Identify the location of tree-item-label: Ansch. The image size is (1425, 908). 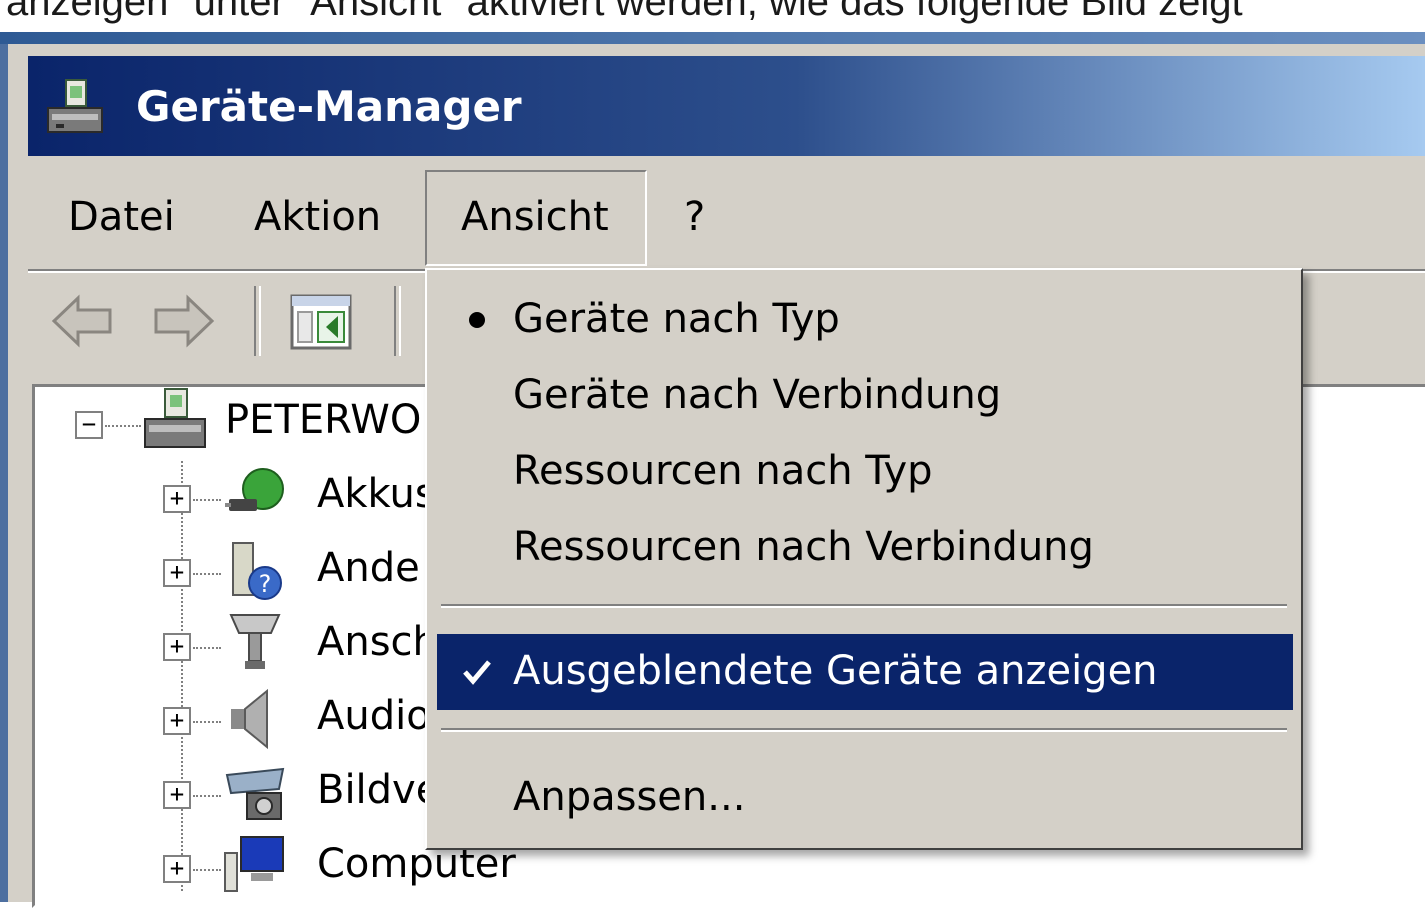
(377, 642).